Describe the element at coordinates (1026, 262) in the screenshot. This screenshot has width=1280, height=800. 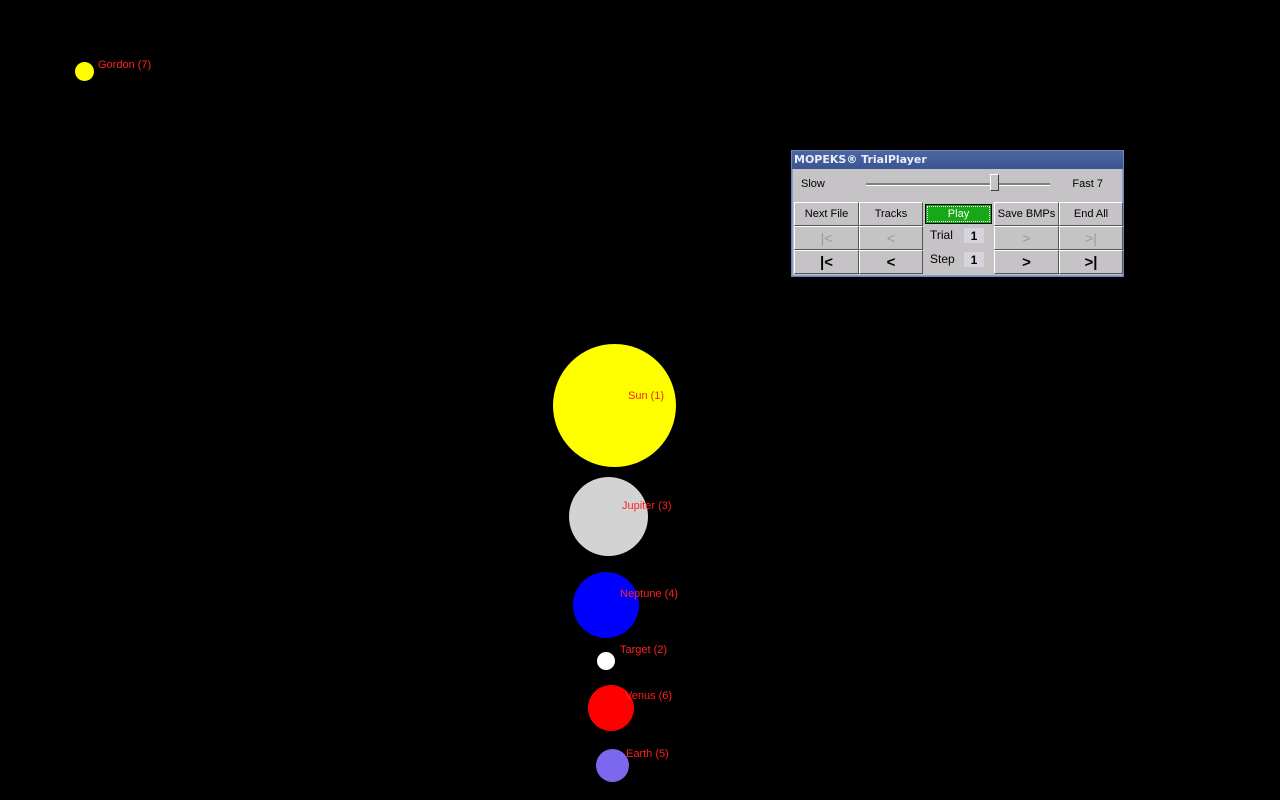
I see `step-next-button: >` at that location.